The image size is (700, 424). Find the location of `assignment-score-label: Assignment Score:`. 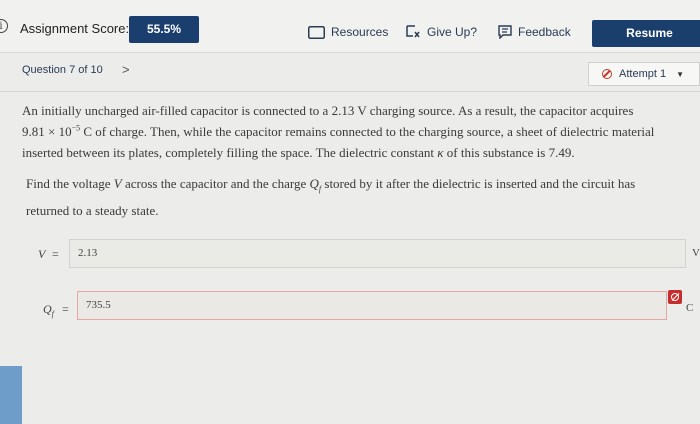

assignment-score-label: Assignment Score: is located at coordinates (75, 28).